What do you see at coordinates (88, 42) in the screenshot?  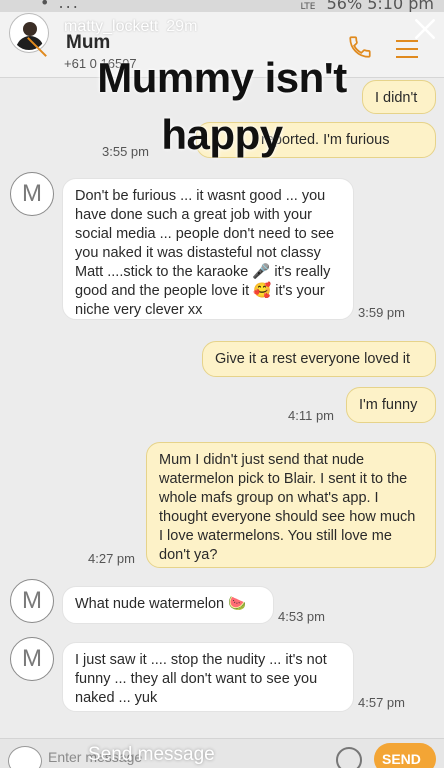 I see `contact-name: Mum` at bounding box center [88, 42].